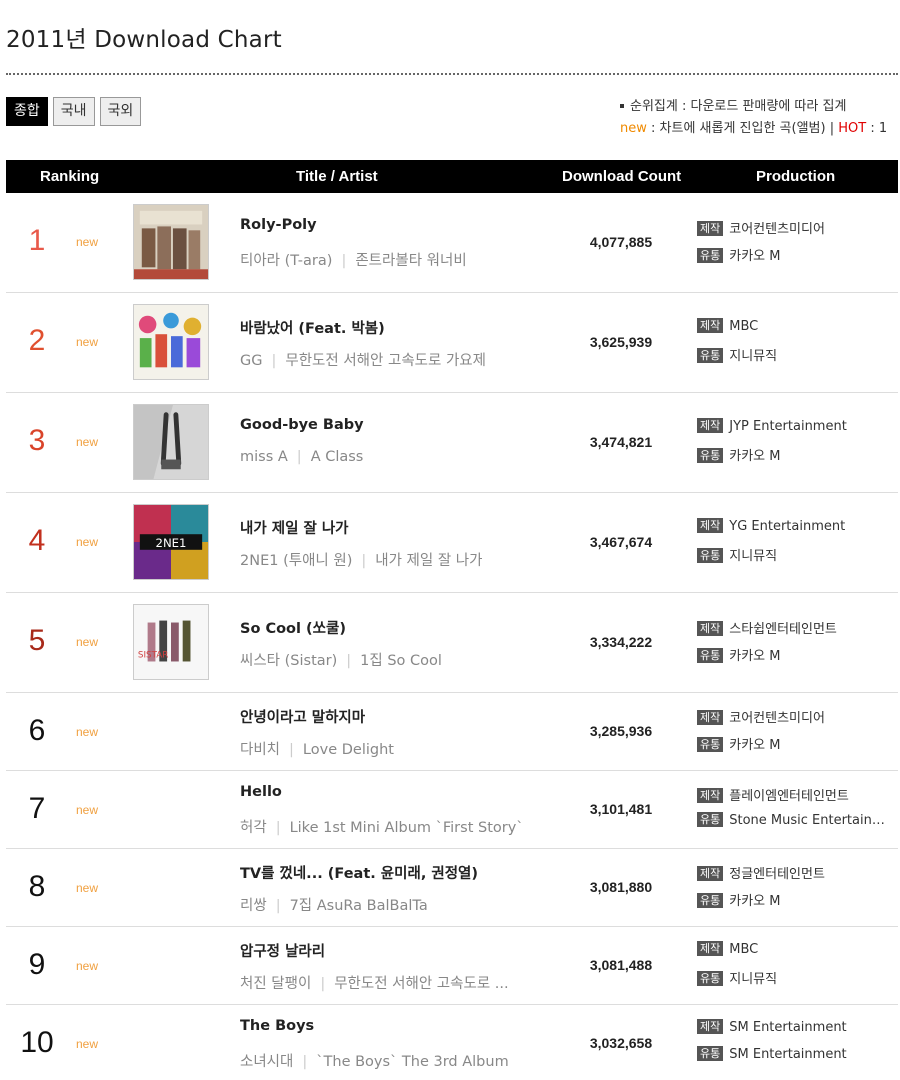  What do you see at coordinates (264, 457) in the screenshot?
I see `artist-link: miss A` at bounding box center [264, 457].